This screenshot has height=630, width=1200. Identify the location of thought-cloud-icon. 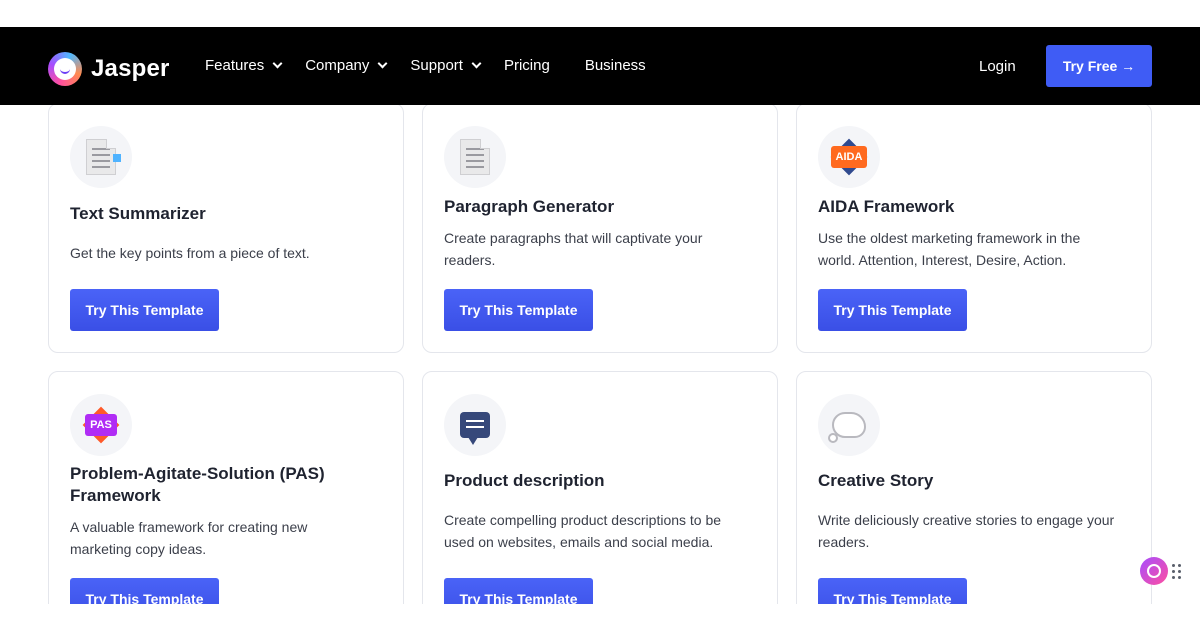
(847, 427).